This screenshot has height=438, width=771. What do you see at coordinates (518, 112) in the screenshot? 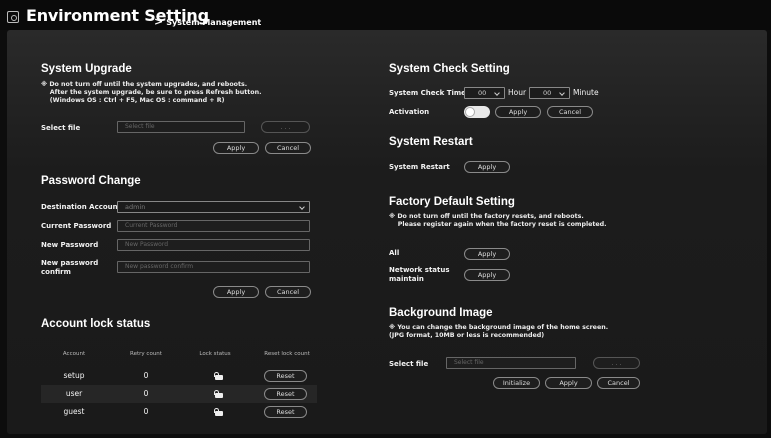
I see `check-apply-button: Apply` at bounding box center [518, 112].